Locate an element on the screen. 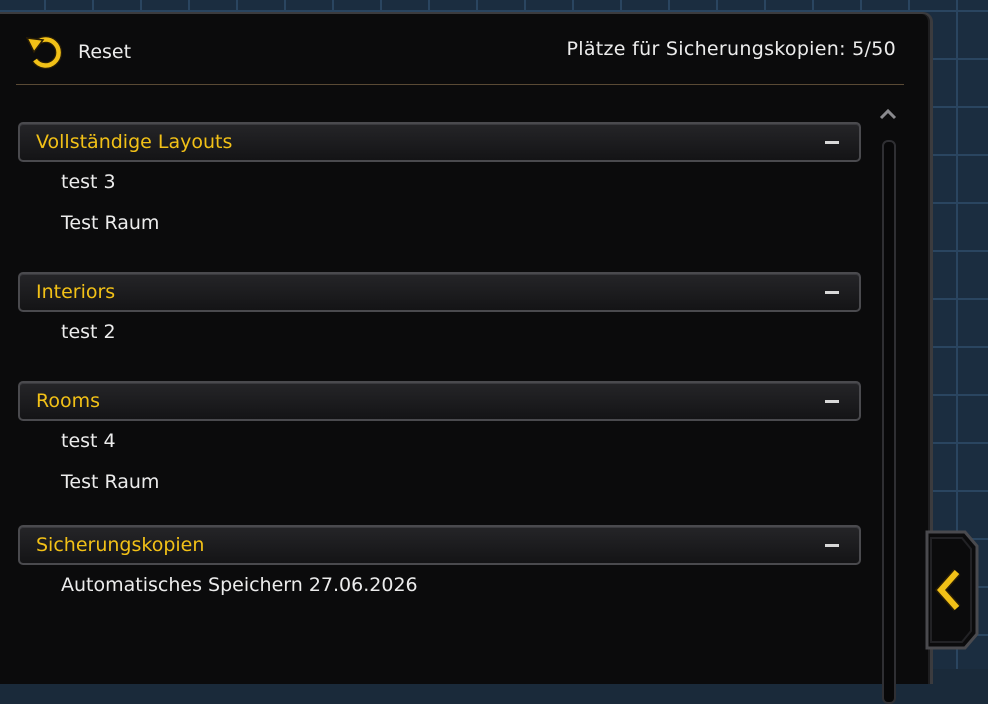  scrollbar is located at coordinates (888, 404).